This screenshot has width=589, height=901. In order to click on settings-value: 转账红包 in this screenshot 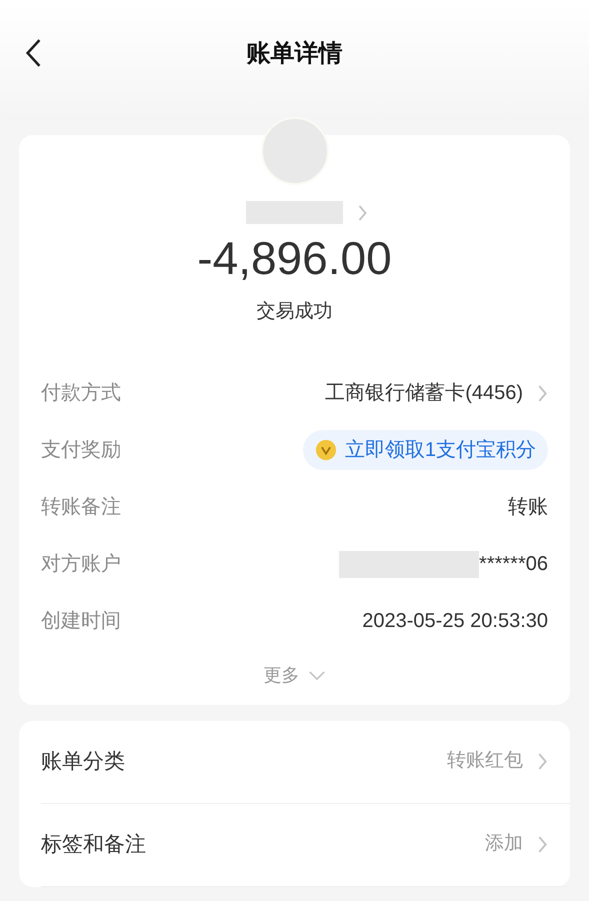, I will do `click(485, 761)`.